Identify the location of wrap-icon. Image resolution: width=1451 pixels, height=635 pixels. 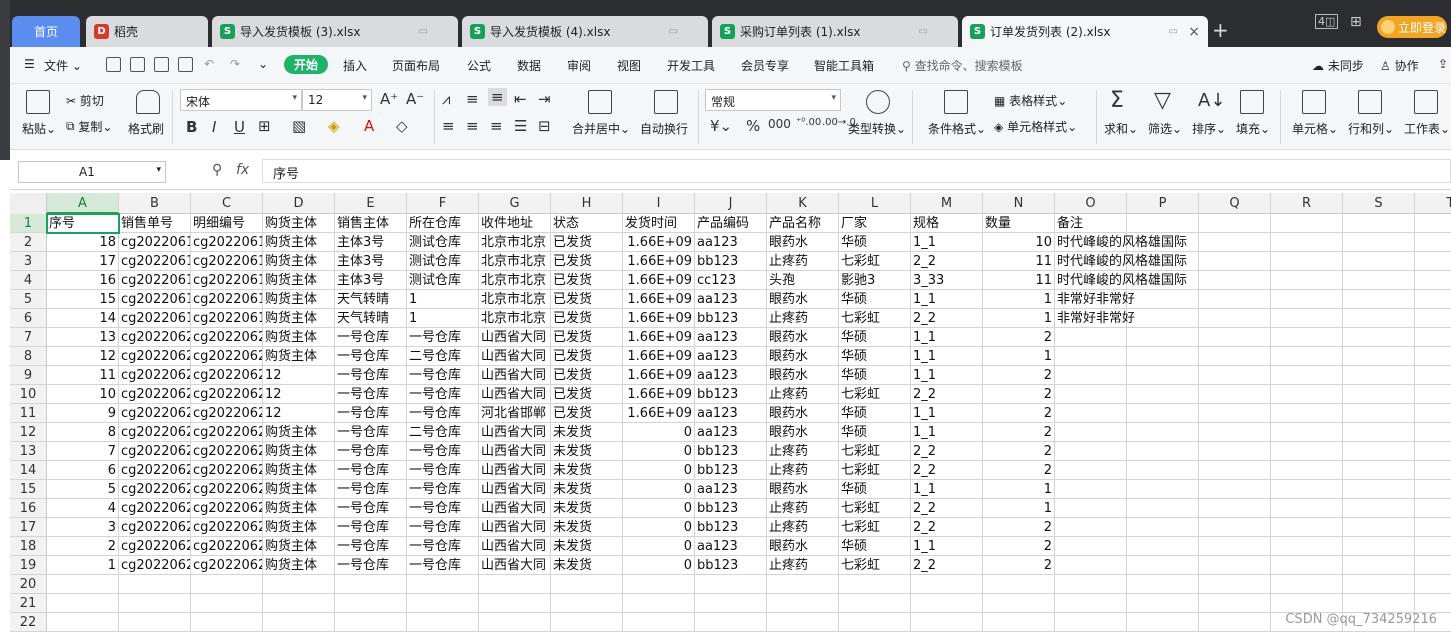
(666, 102).